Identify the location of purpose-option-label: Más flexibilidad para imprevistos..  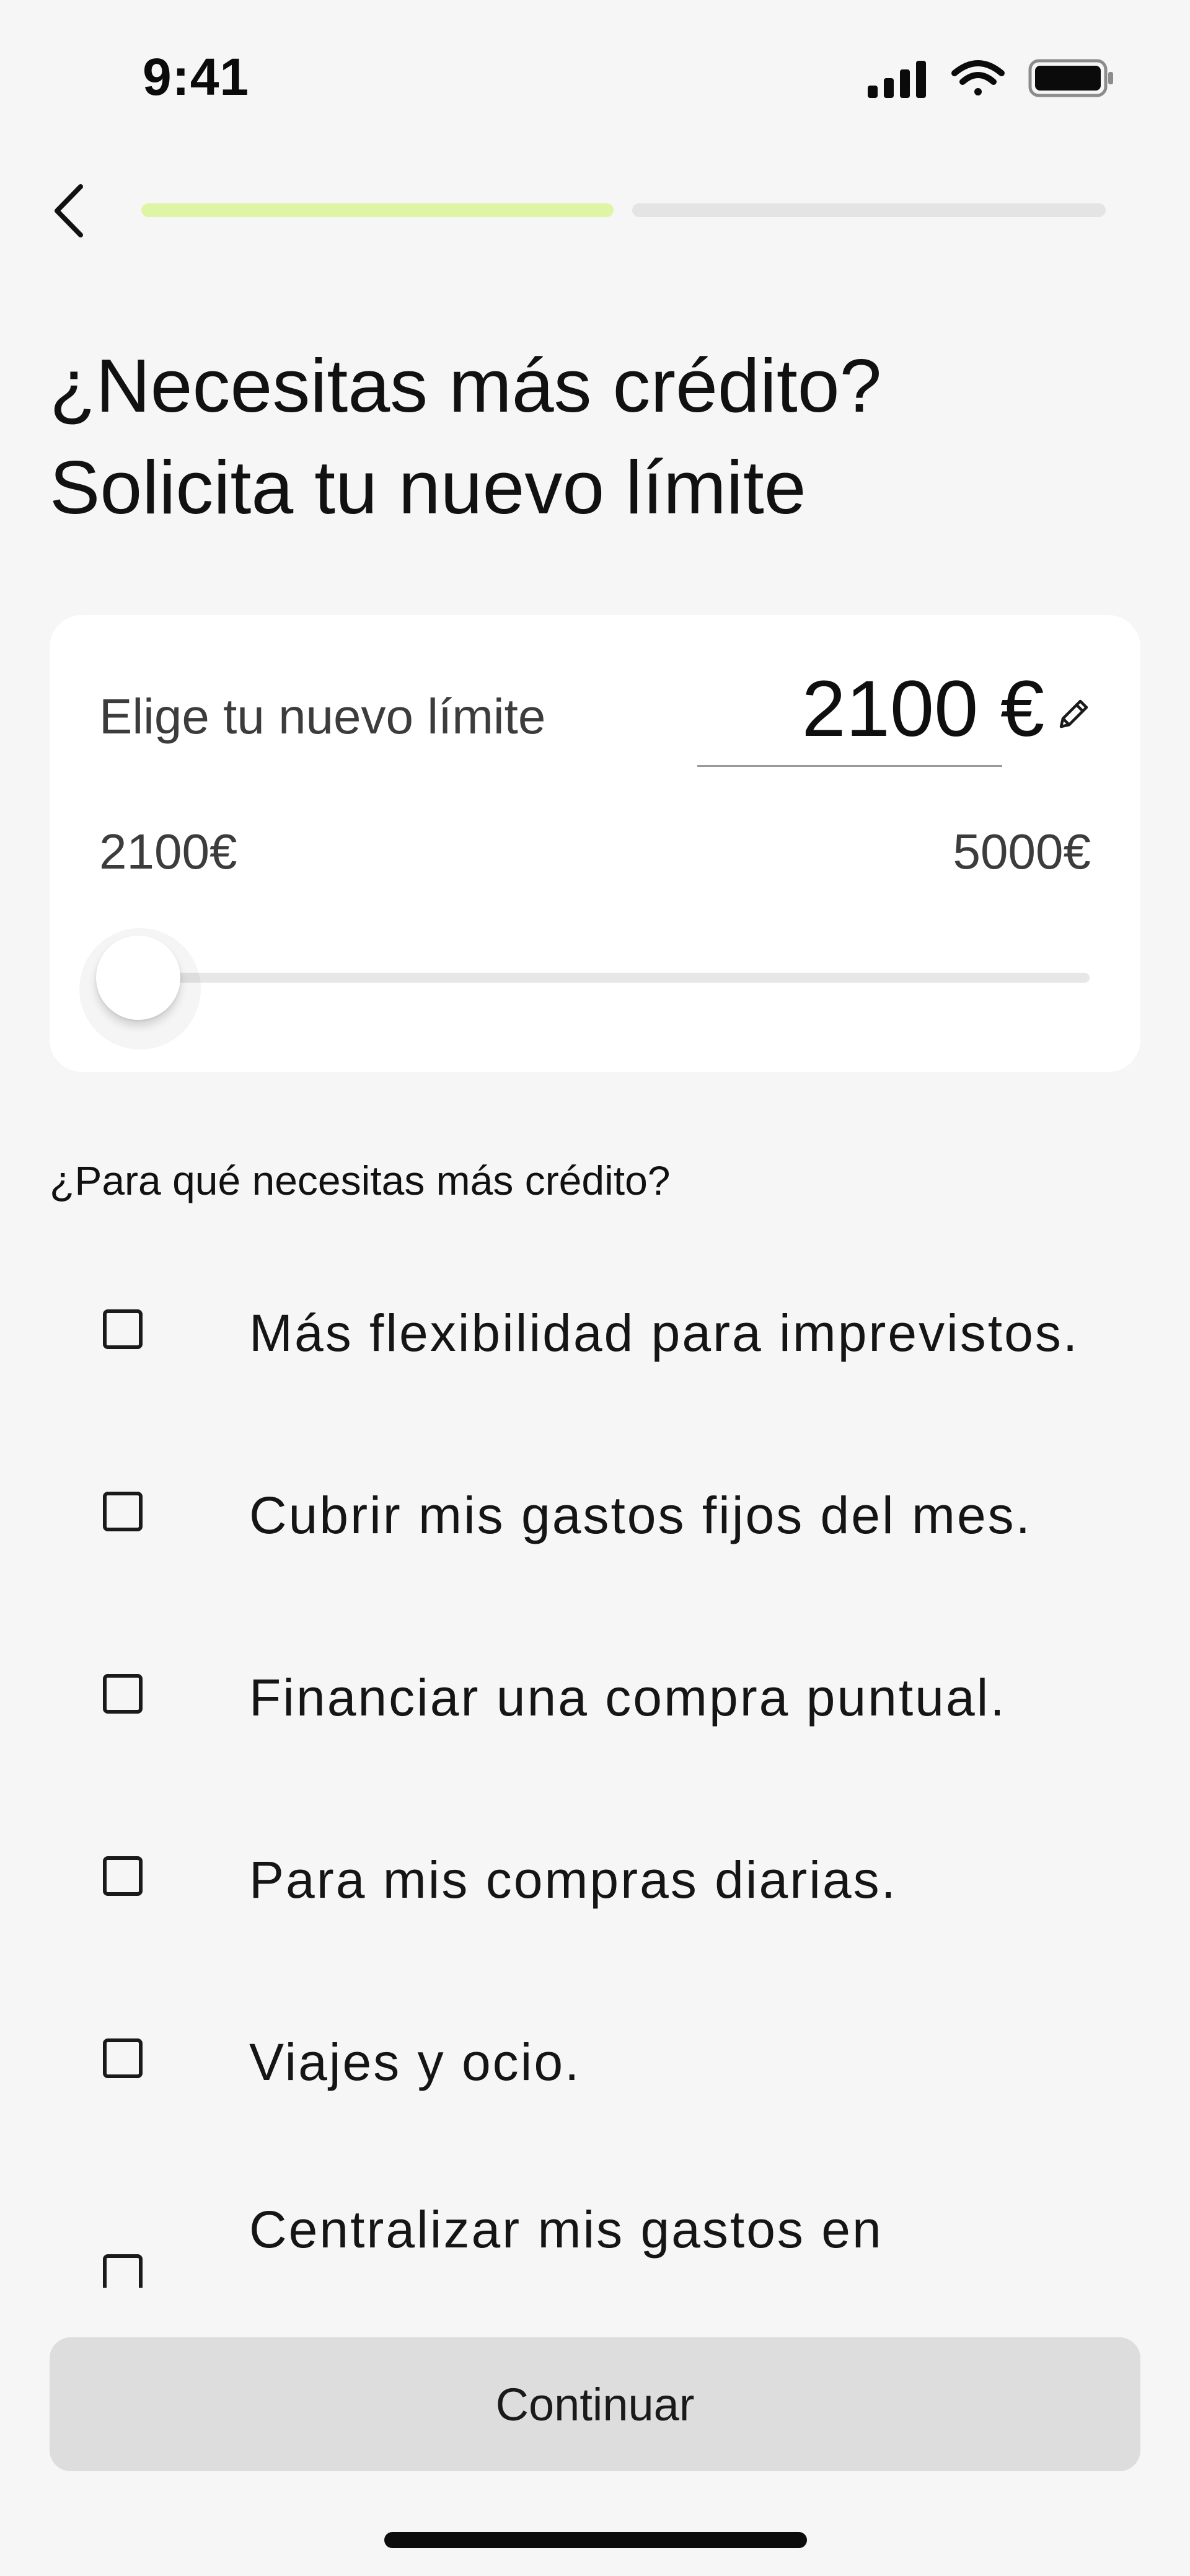
(664, 1333).